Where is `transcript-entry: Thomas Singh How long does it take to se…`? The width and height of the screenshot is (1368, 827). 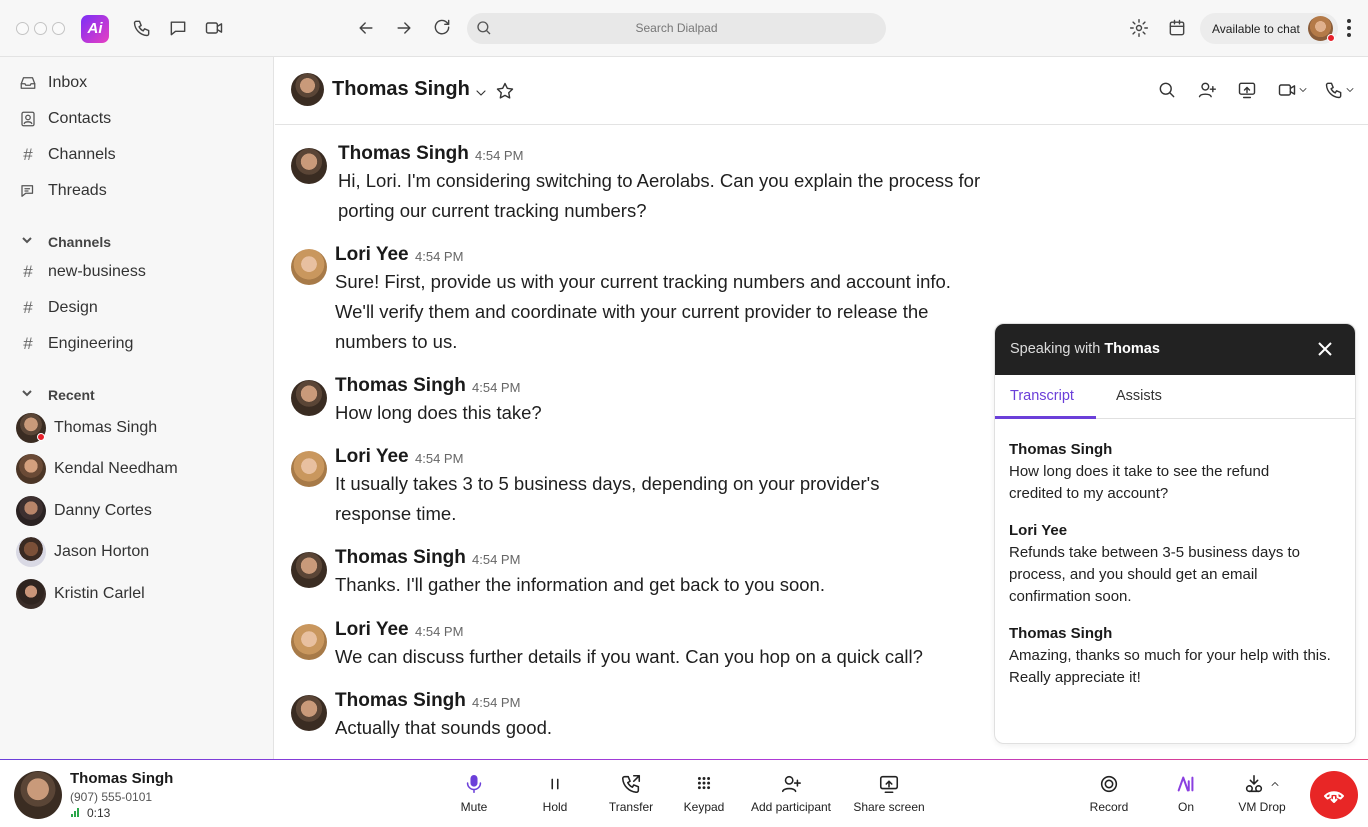
transcript-entry: Thomas Singh How long does it take to se… is located at coordinates (1174, 472).